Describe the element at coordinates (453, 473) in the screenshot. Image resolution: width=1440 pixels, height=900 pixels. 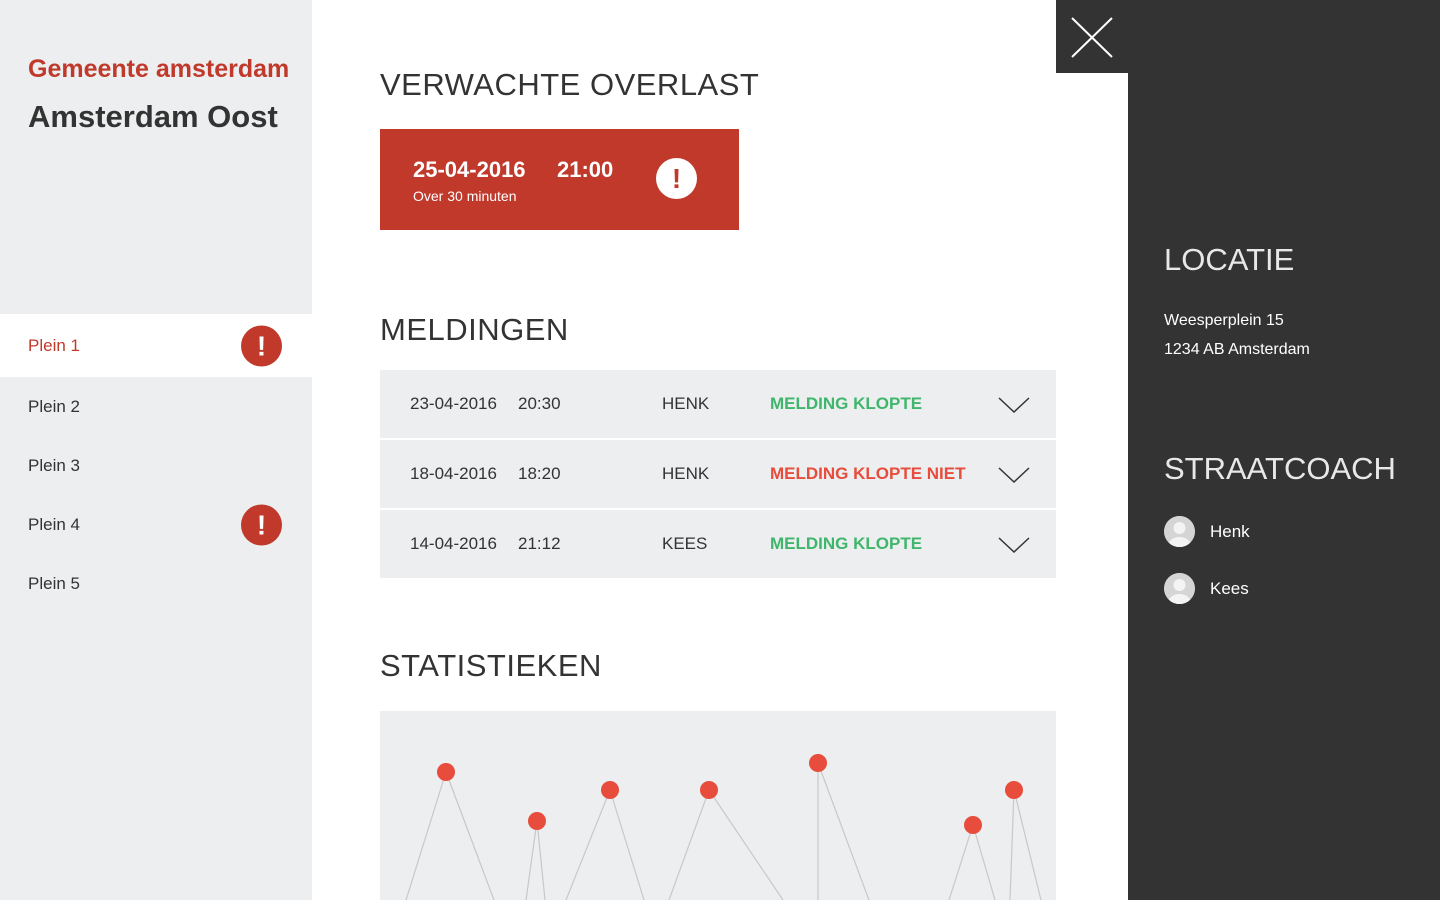
I see `report-date: 18-04-2016` at that location.